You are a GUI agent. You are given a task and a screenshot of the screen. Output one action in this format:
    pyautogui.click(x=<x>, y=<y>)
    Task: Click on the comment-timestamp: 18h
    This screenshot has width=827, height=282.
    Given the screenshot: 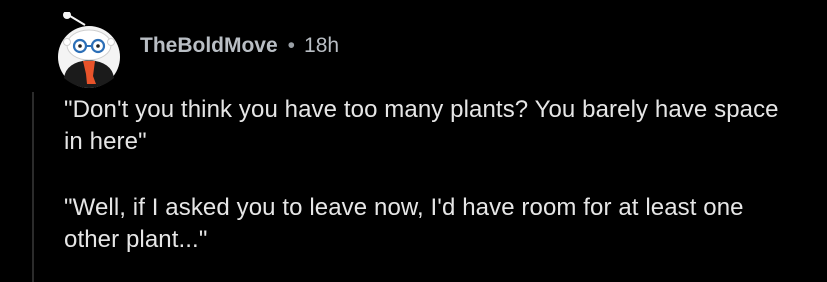 What is the action you would take?
    pyautogui.click(x=322, y=45)
    